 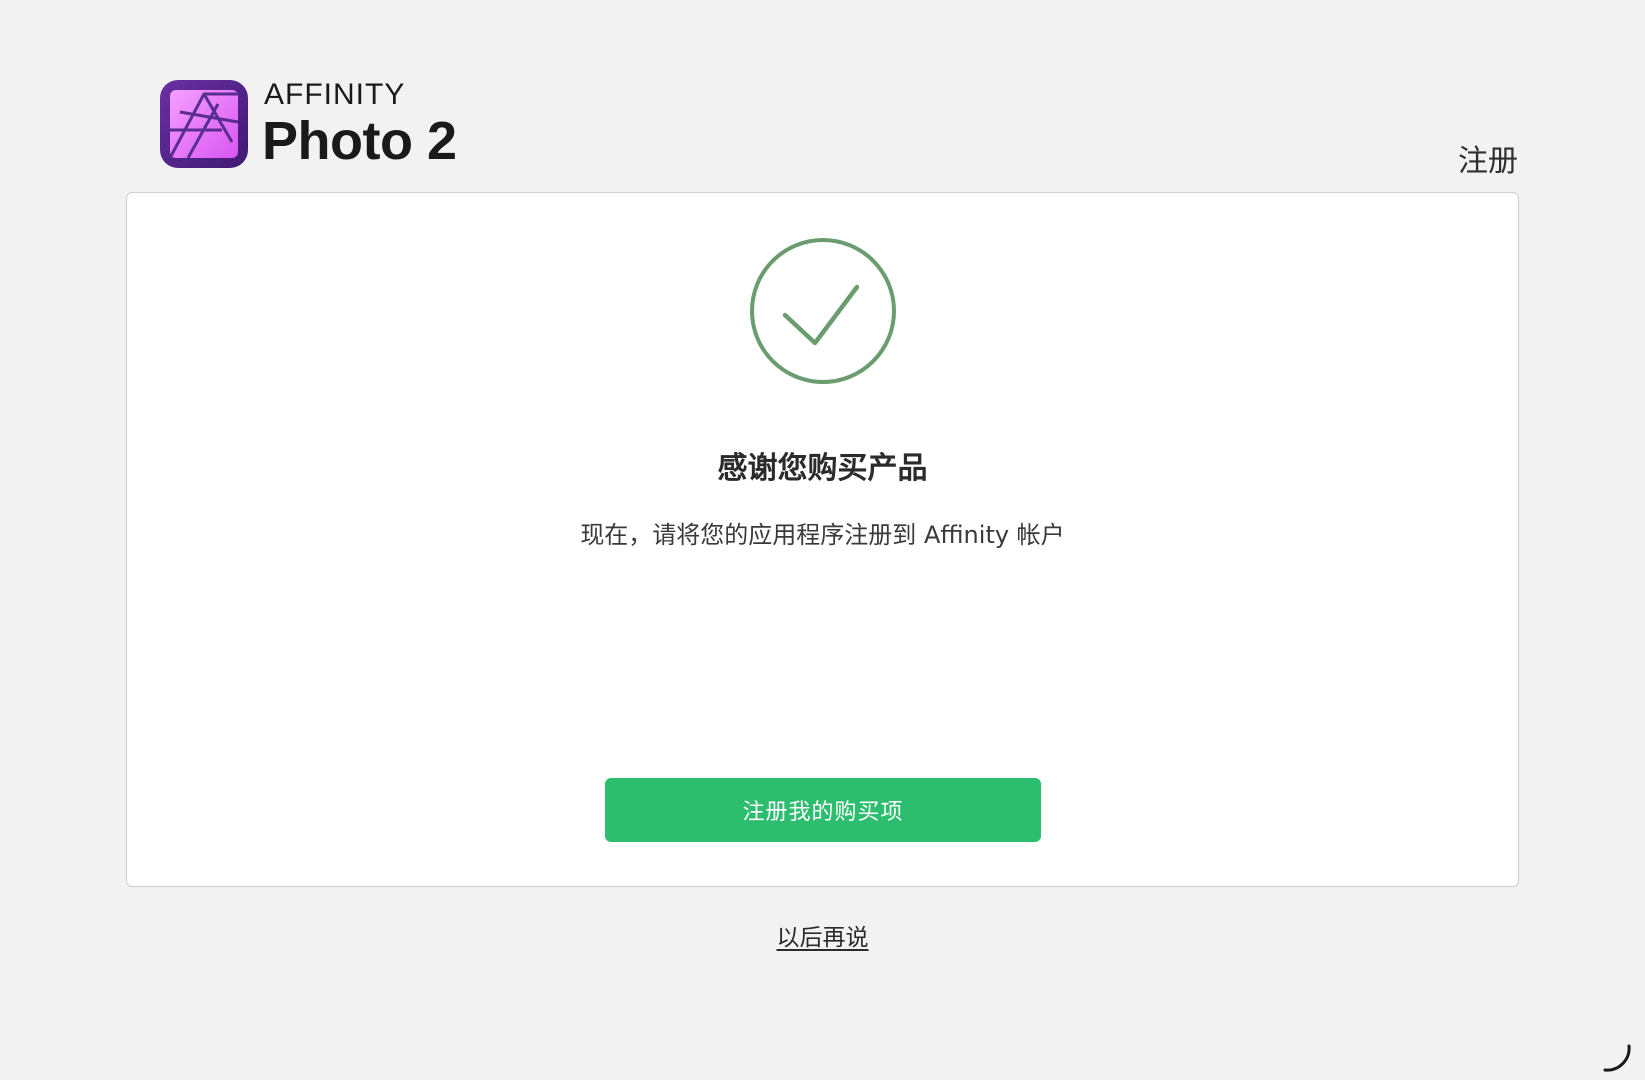 What do you see at coordinates (823, 311) in the screenshot?
I see `checkmark-circle-icon` at bounding box center [823, 311].